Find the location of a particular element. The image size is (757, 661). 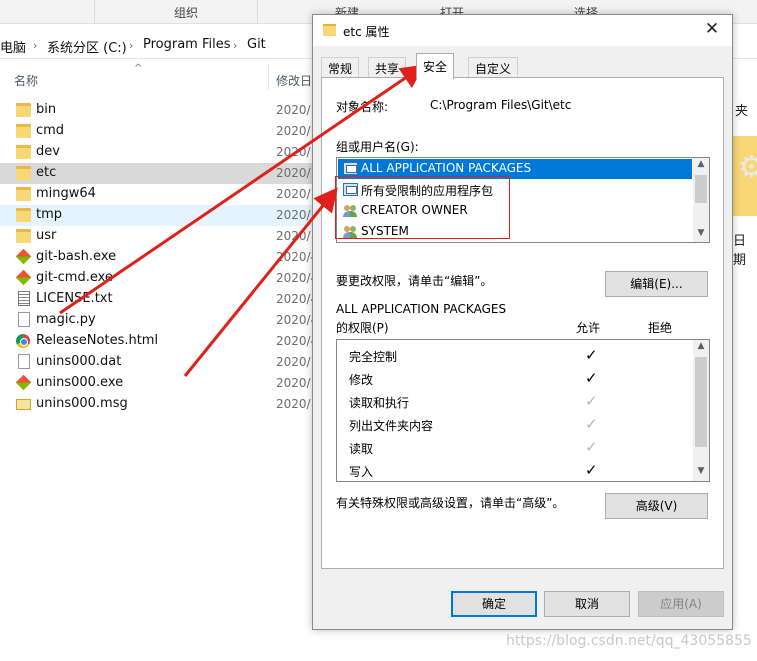

file-row: git-cmd.exe 2020/4 is located at coordinates (160, 278).